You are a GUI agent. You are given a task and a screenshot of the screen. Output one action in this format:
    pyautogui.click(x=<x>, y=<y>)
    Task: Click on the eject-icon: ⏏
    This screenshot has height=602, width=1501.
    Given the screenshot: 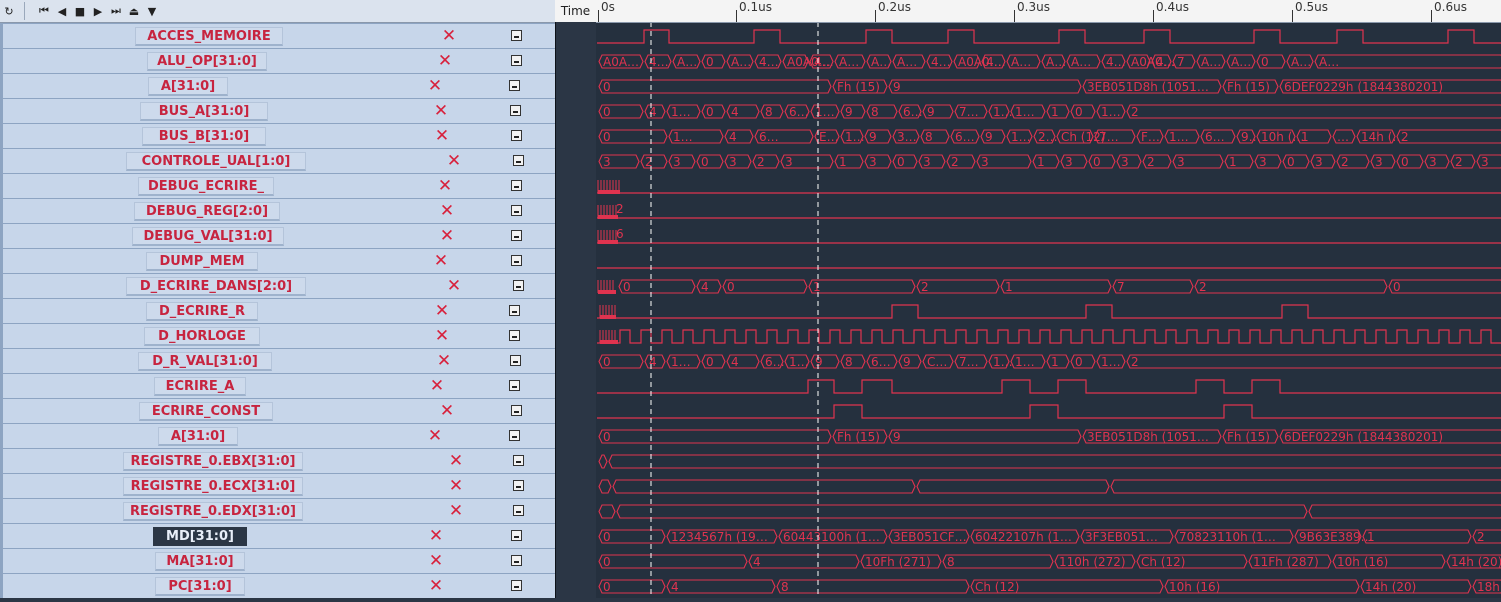 What is the action you would take?
    pyautogui.click(x=134, y=11)
    